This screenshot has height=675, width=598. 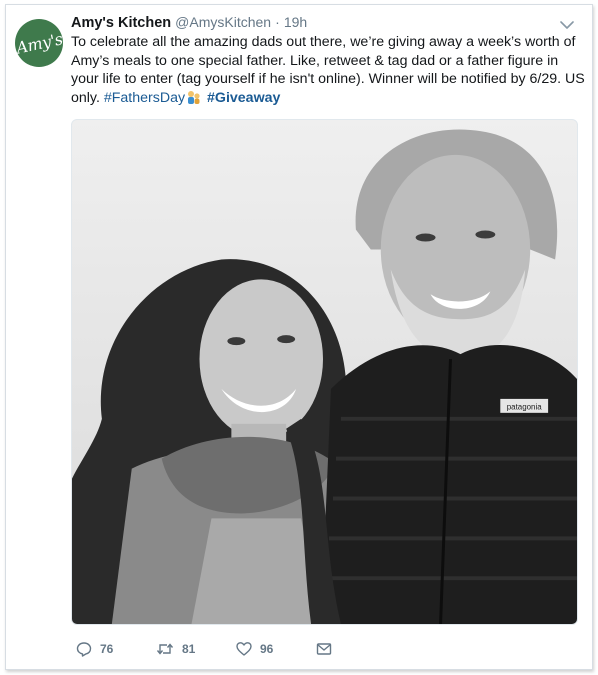 What do you see at coordinates (317, 23) in the screenshot?
I see `tweet-header: Amy's Kitchen @AmysKitchen · 19h` at bounding box center [317, 23].